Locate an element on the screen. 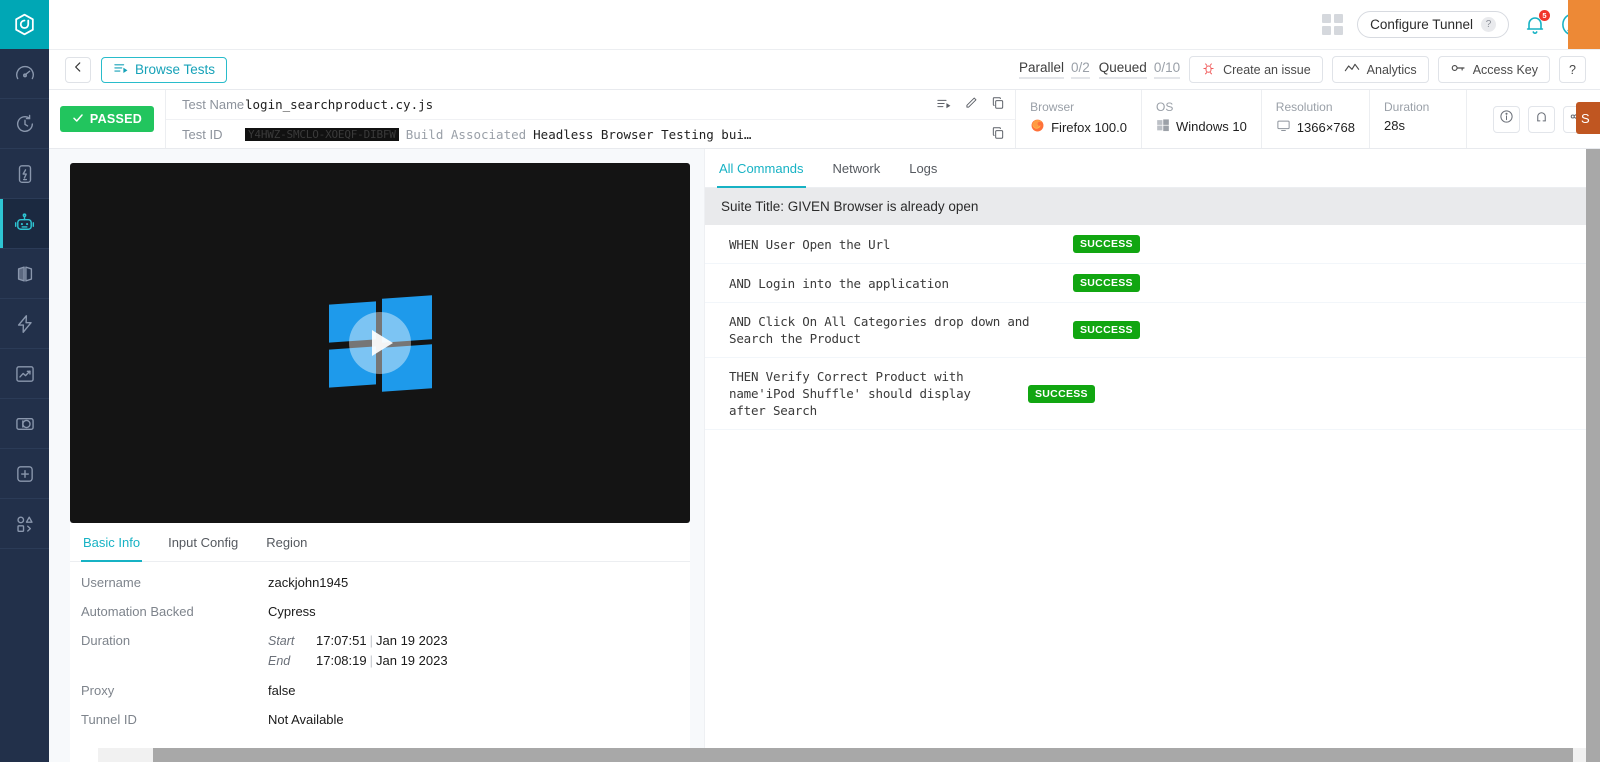 This screenshot has width=1600, height=762. test-name-value: login_searchproduct.cy.js is located at coordinates (339, 104).